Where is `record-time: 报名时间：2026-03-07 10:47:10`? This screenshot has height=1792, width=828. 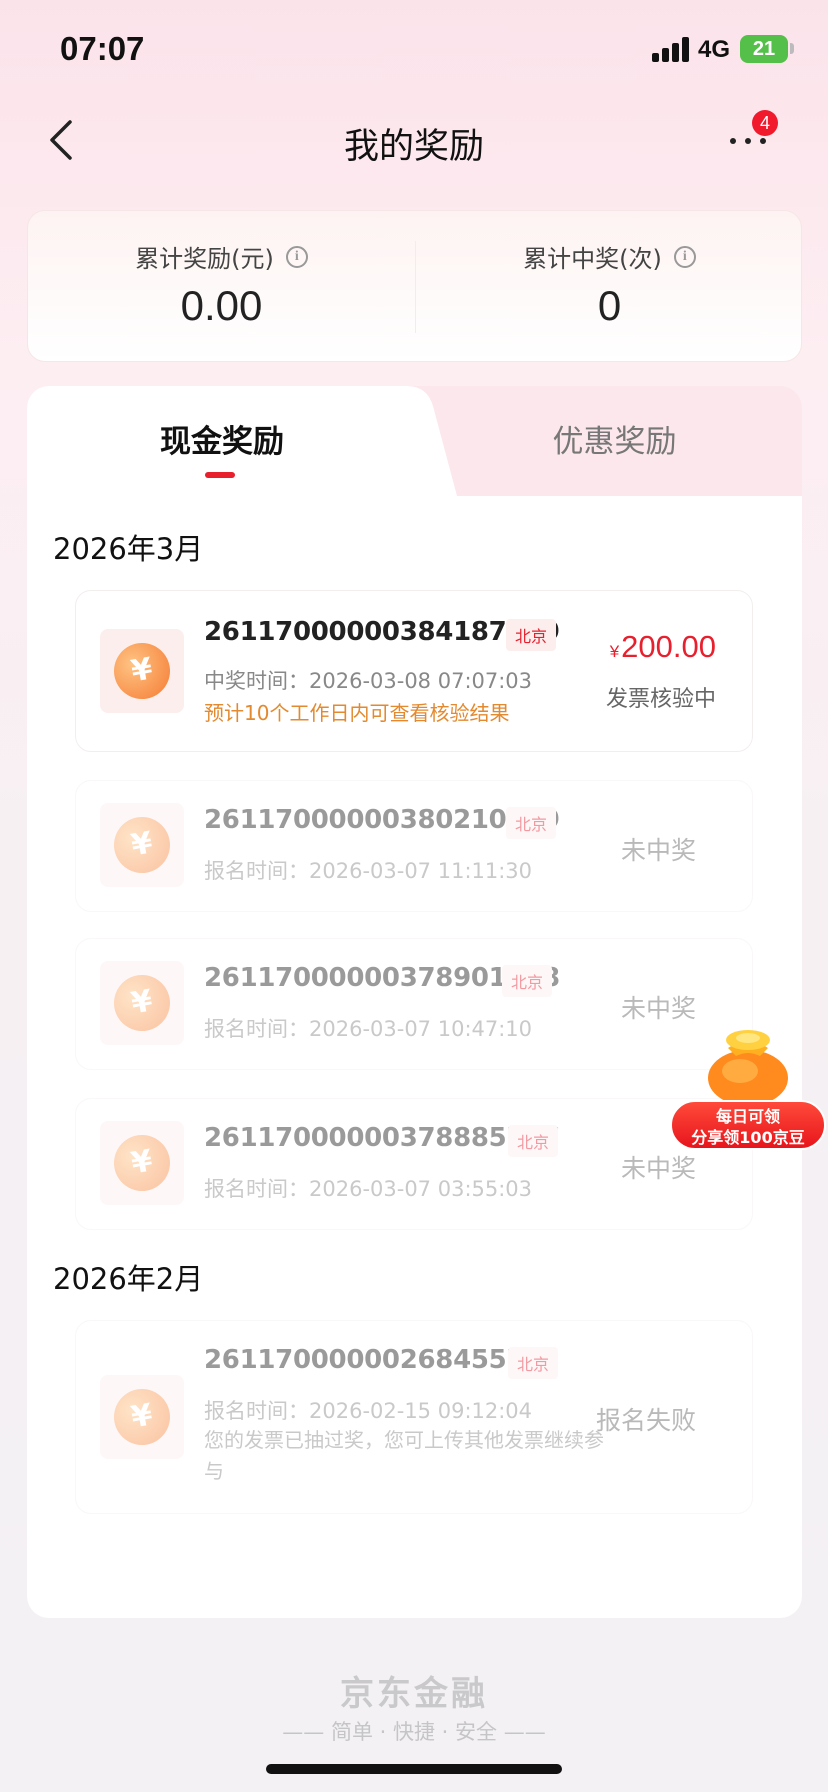 record-time: 报名时间：2026-03-07 10:47:10 is located at coordinates (368, 1029).